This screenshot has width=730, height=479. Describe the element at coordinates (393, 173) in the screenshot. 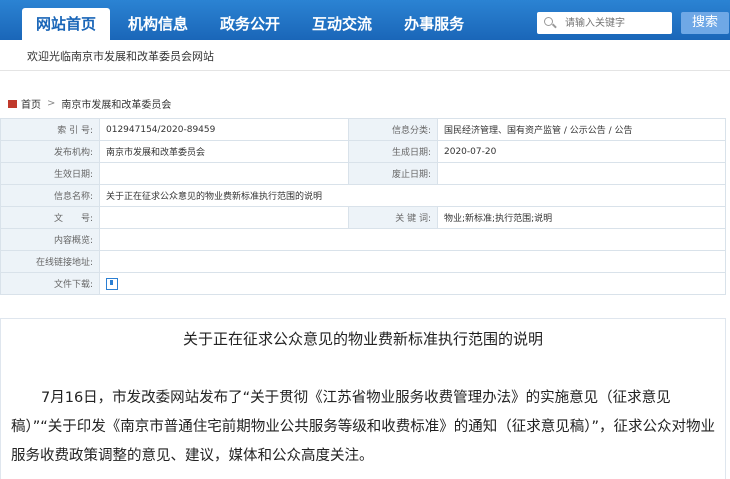

I see `expire-label: 废止日期:` at that location.